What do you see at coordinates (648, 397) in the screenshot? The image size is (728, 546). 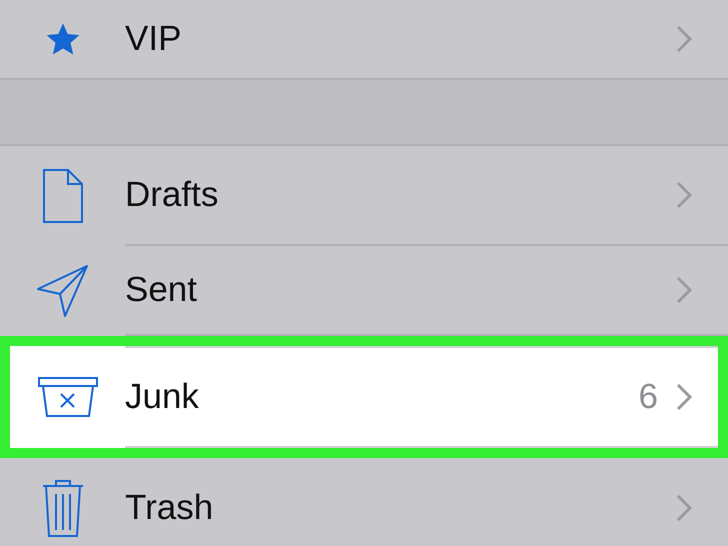 I see `unread-count: 6` at bounding box center [648, 397].